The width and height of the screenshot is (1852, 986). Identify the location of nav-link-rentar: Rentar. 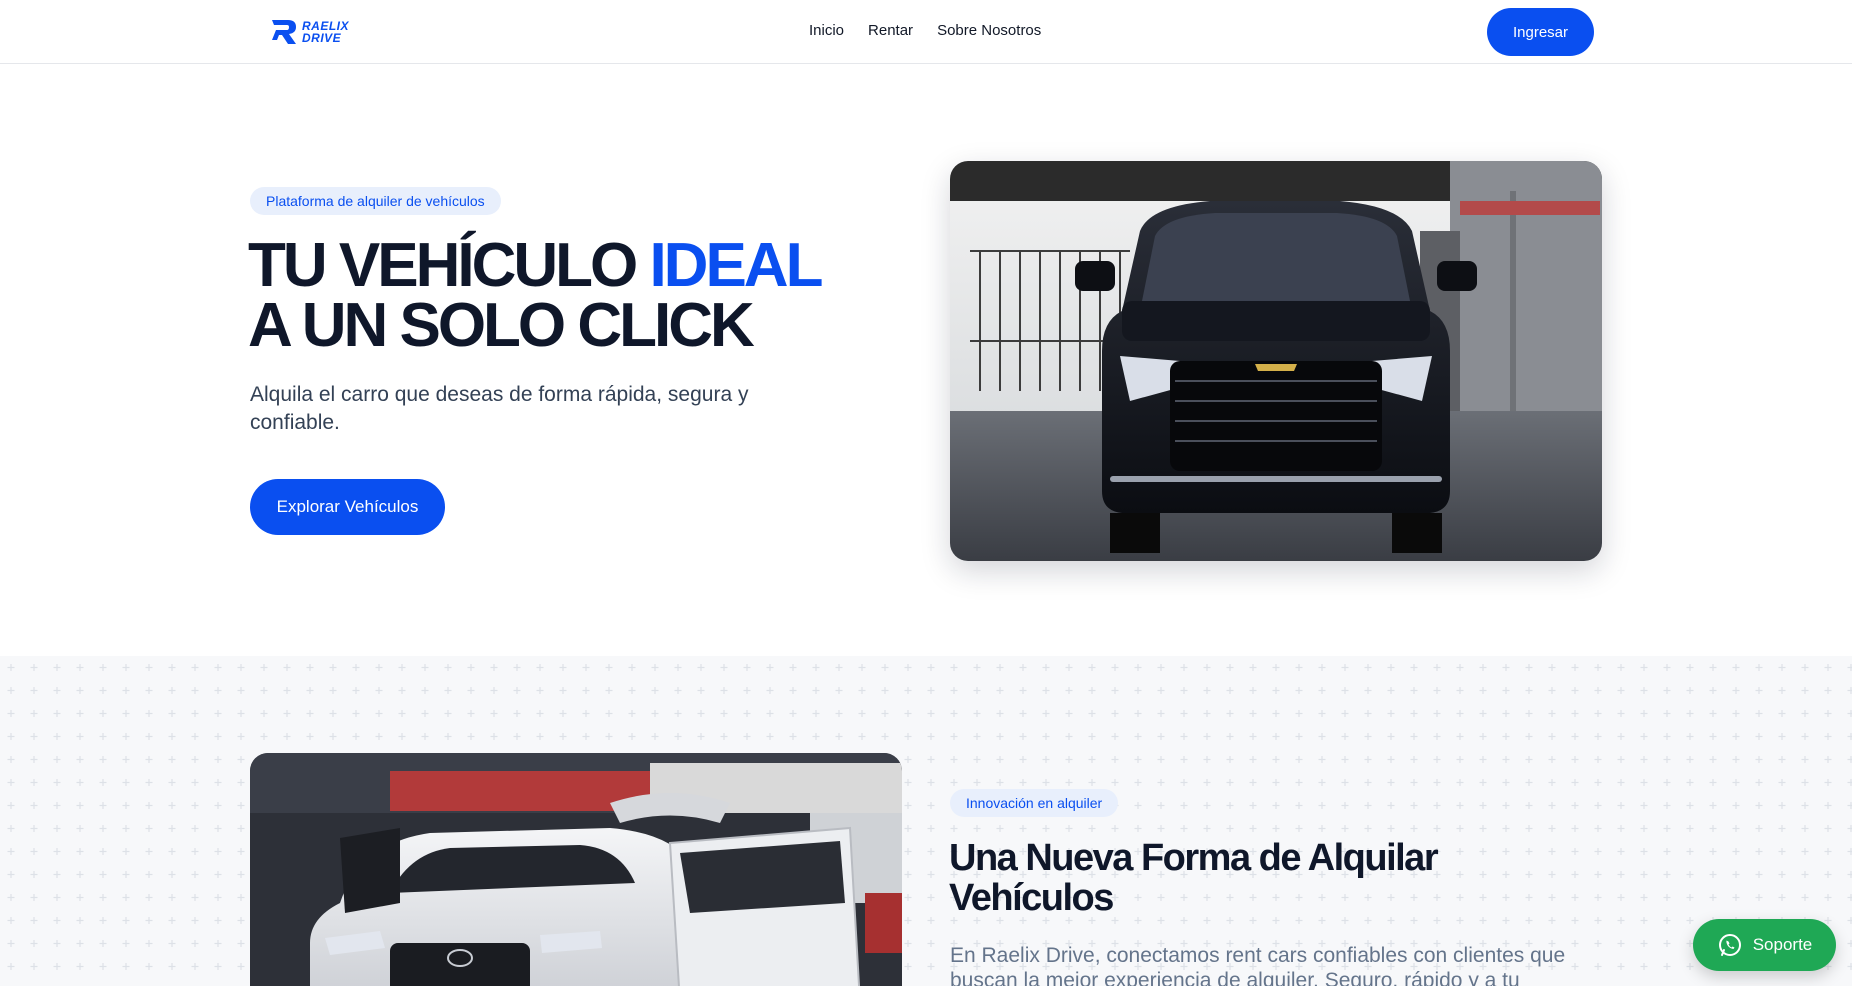
(890, 30).